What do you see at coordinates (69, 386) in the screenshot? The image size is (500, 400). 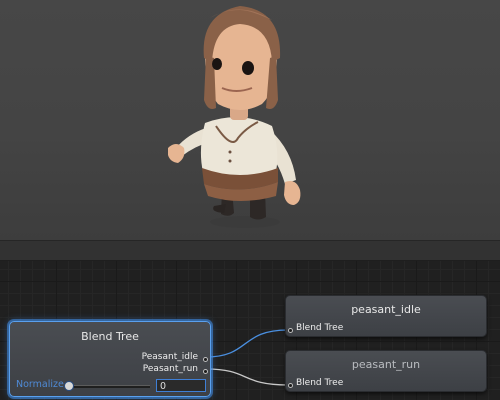 I see `parameter-slider-knob` at bounding box center [69, 386].